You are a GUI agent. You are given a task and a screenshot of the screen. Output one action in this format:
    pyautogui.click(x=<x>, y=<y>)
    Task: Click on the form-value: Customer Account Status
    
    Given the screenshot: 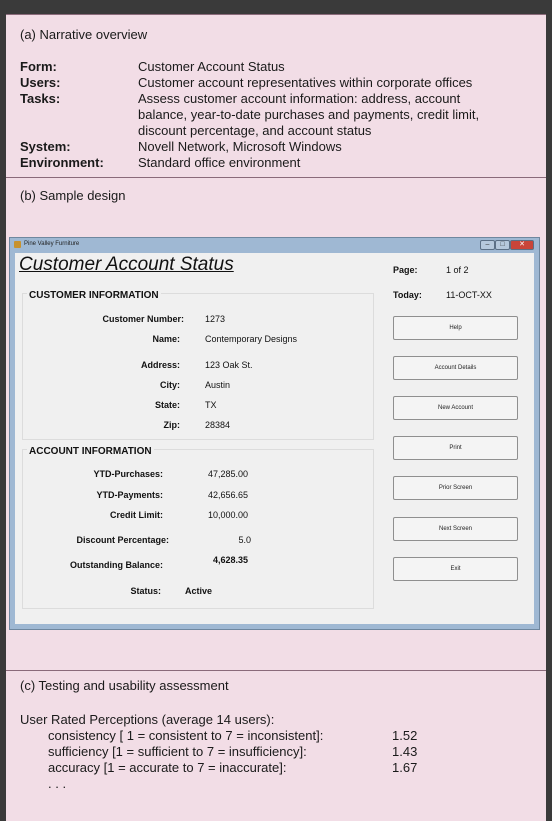 What is the action you would take?
    pyautogui.click(x=211, y=66)
    